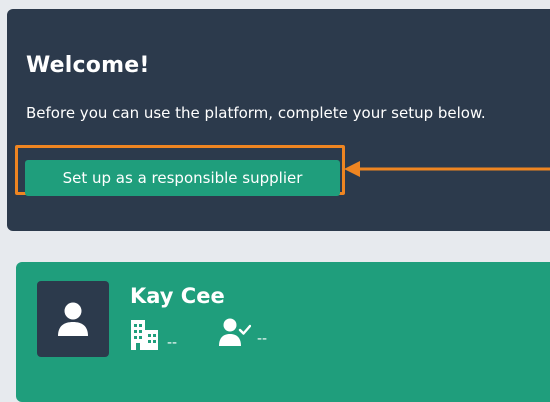  I want to click on avatar, so click(73, 319).